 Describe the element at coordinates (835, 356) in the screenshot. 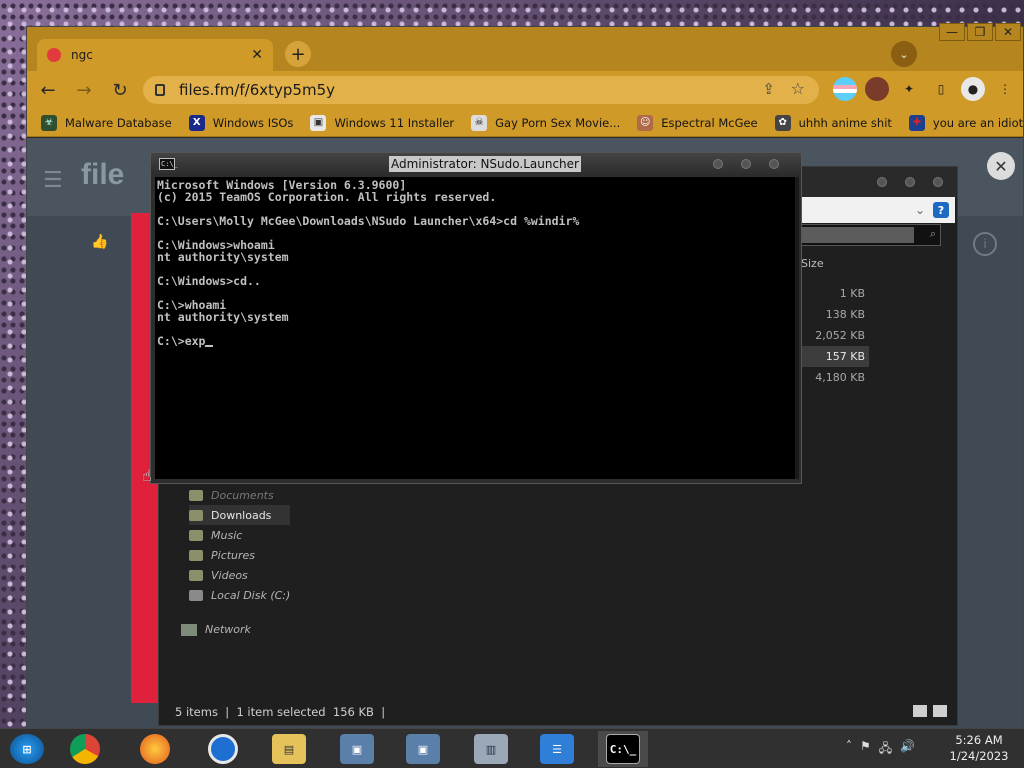

I see `file-size-cell-selected: 157 KB` at that location.